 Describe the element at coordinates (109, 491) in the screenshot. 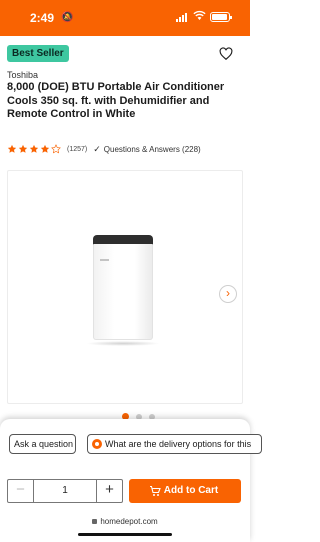

I see `plus-button: +` at that location.